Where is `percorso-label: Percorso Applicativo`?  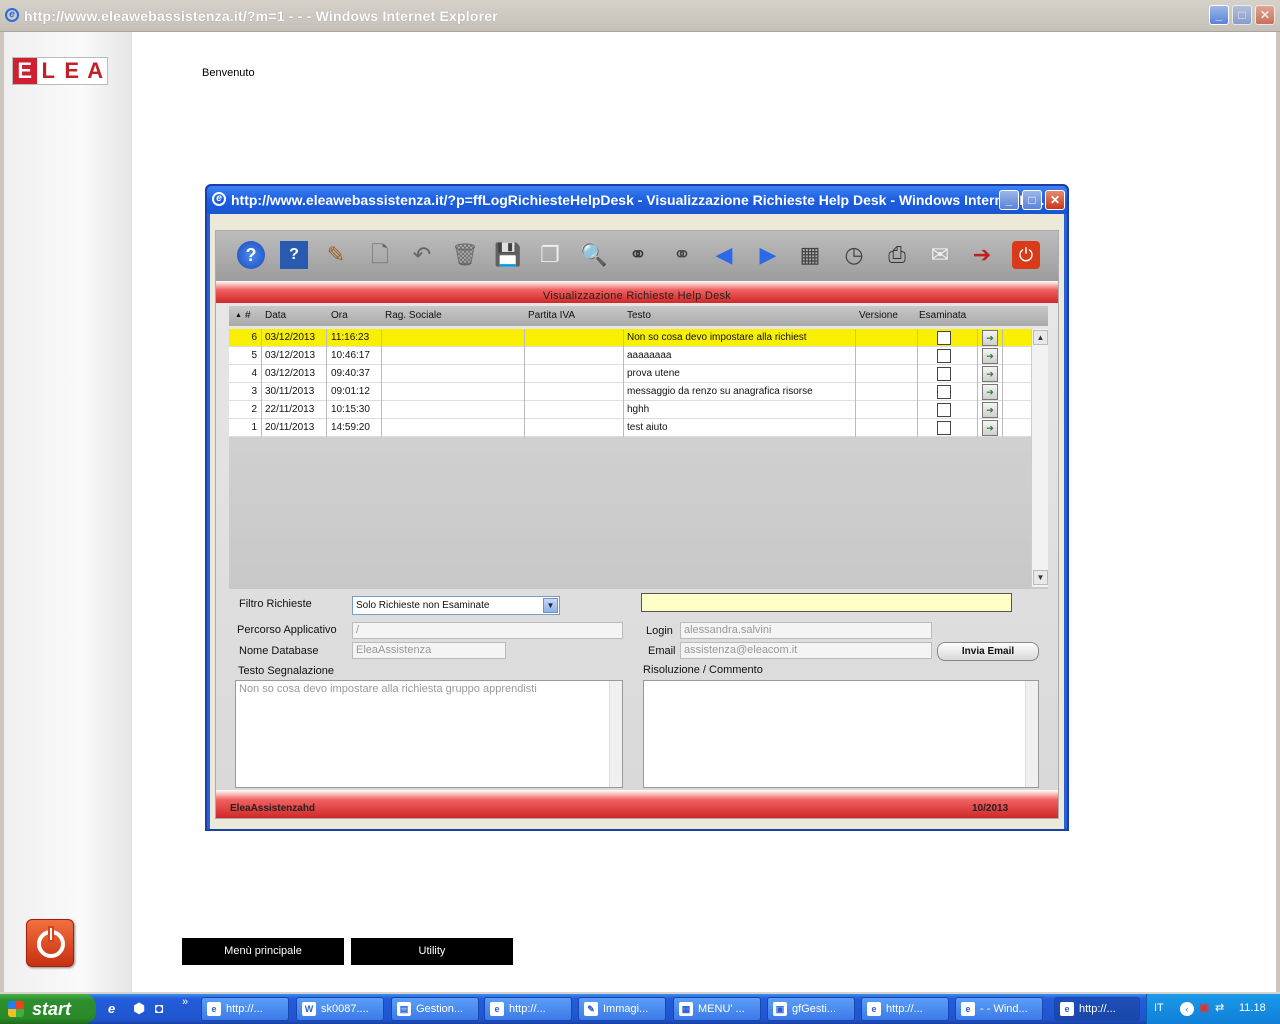
percorso-label: Percorso Applicativo is located at coordinates (287, 630).